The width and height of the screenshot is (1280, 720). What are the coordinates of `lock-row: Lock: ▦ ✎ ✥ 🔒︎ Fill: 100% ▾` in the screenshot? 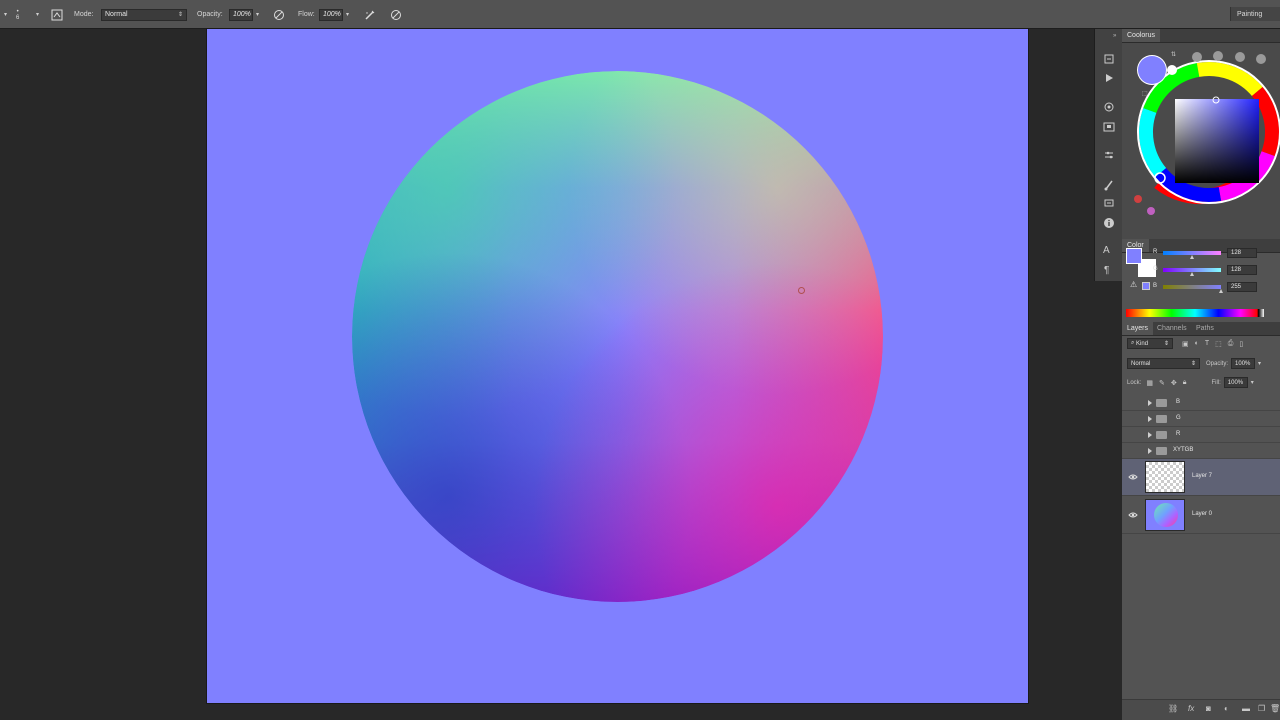 It's located at (1201, 382).